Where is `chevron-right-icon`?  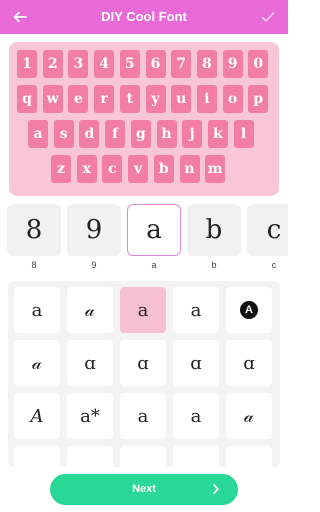
chevron-right-icon is located at coordinates (216, 489).